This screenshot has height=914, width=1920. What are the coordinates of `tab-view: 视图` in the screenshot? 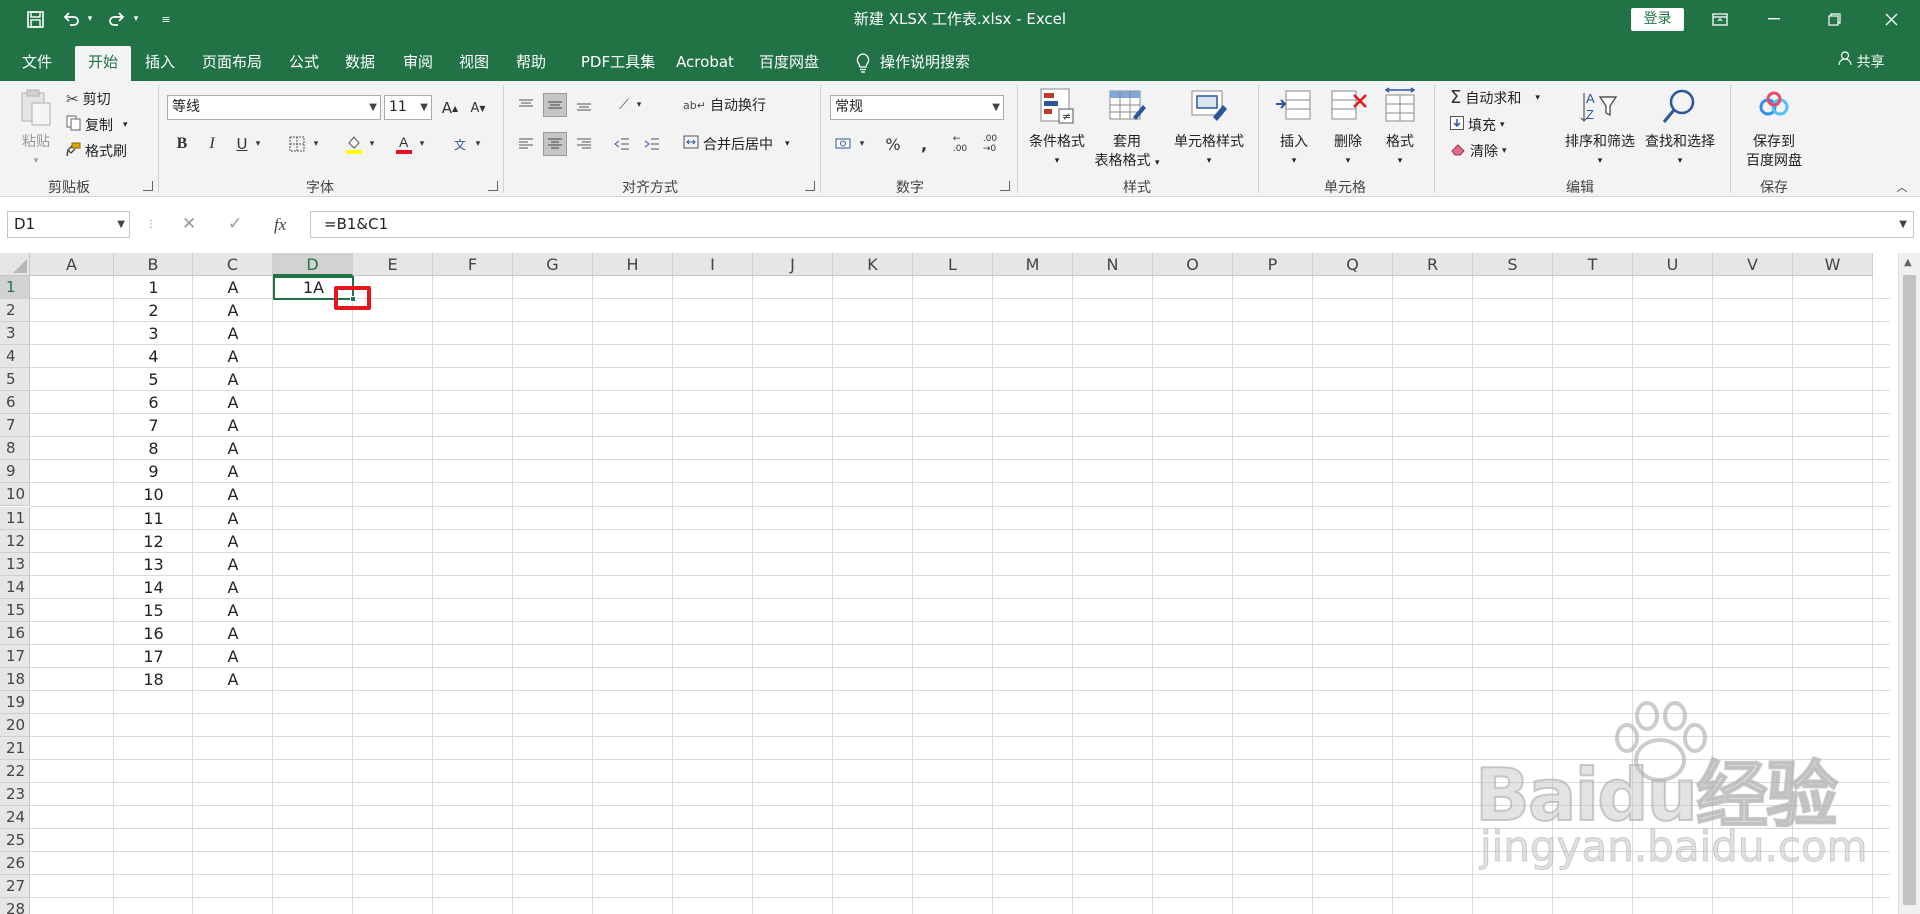 It's located at (474, 63).